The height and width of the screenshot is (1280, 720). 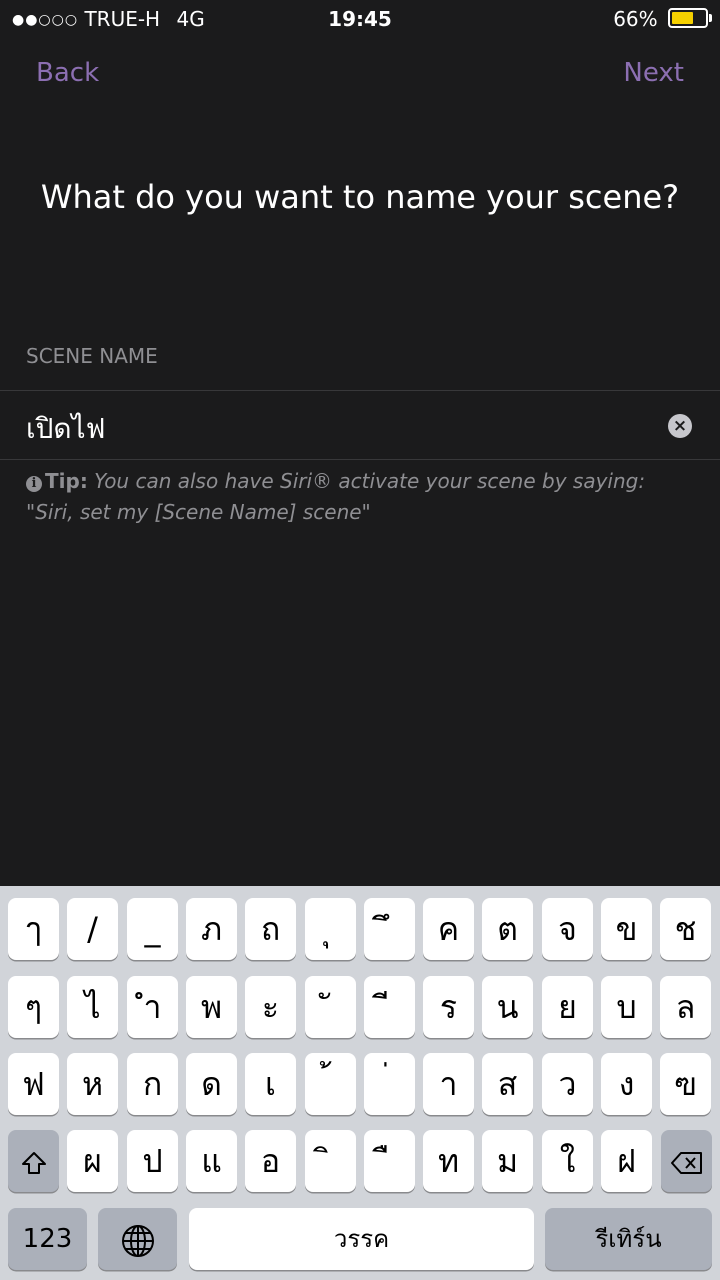 I want to click on battery-icon, so click(x=690, y=18).